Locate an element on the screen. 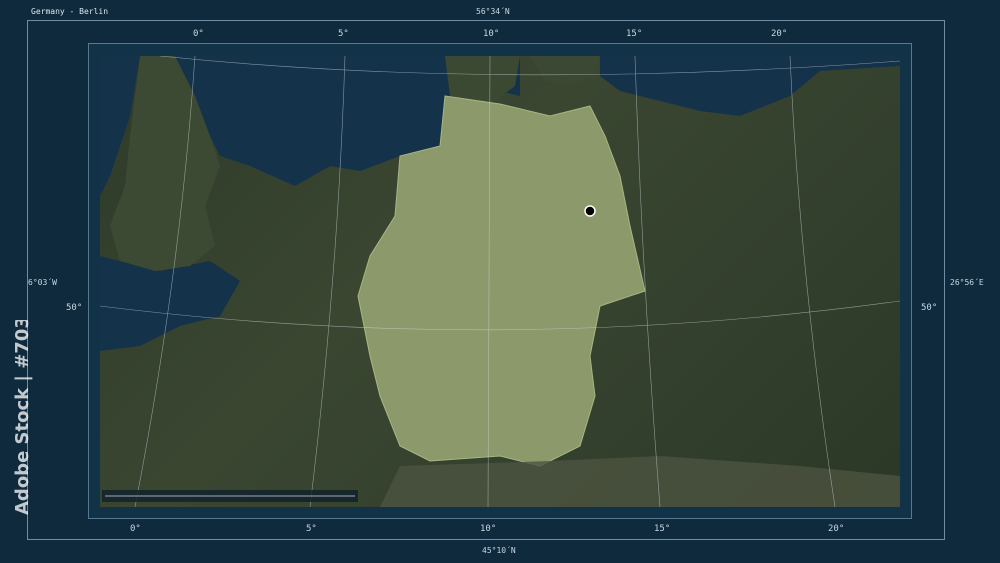 This screenshot has width=1000, height=563. scale-bar is located at coordinates (230, 496).